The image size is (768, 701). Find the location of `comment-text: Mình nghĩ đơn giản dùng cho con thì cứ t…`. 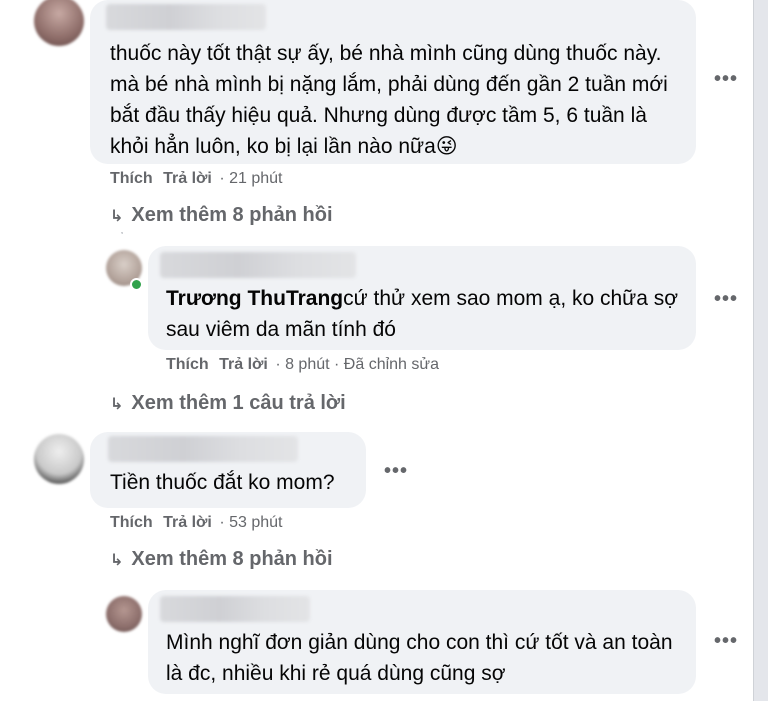

comment-text: Mình nghĩ đơn giản dùng cho con thì cứ t… is located at coordinates (419, 658).